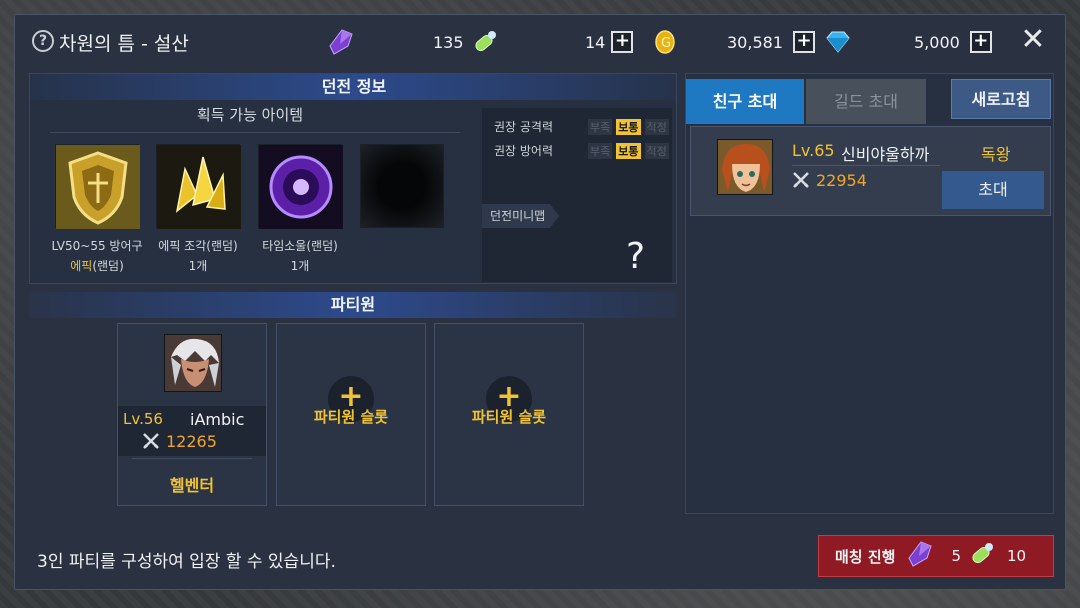 This screenshot has height=608, width=1080. I want to click on golden-shield-icon, so click(98, 187).